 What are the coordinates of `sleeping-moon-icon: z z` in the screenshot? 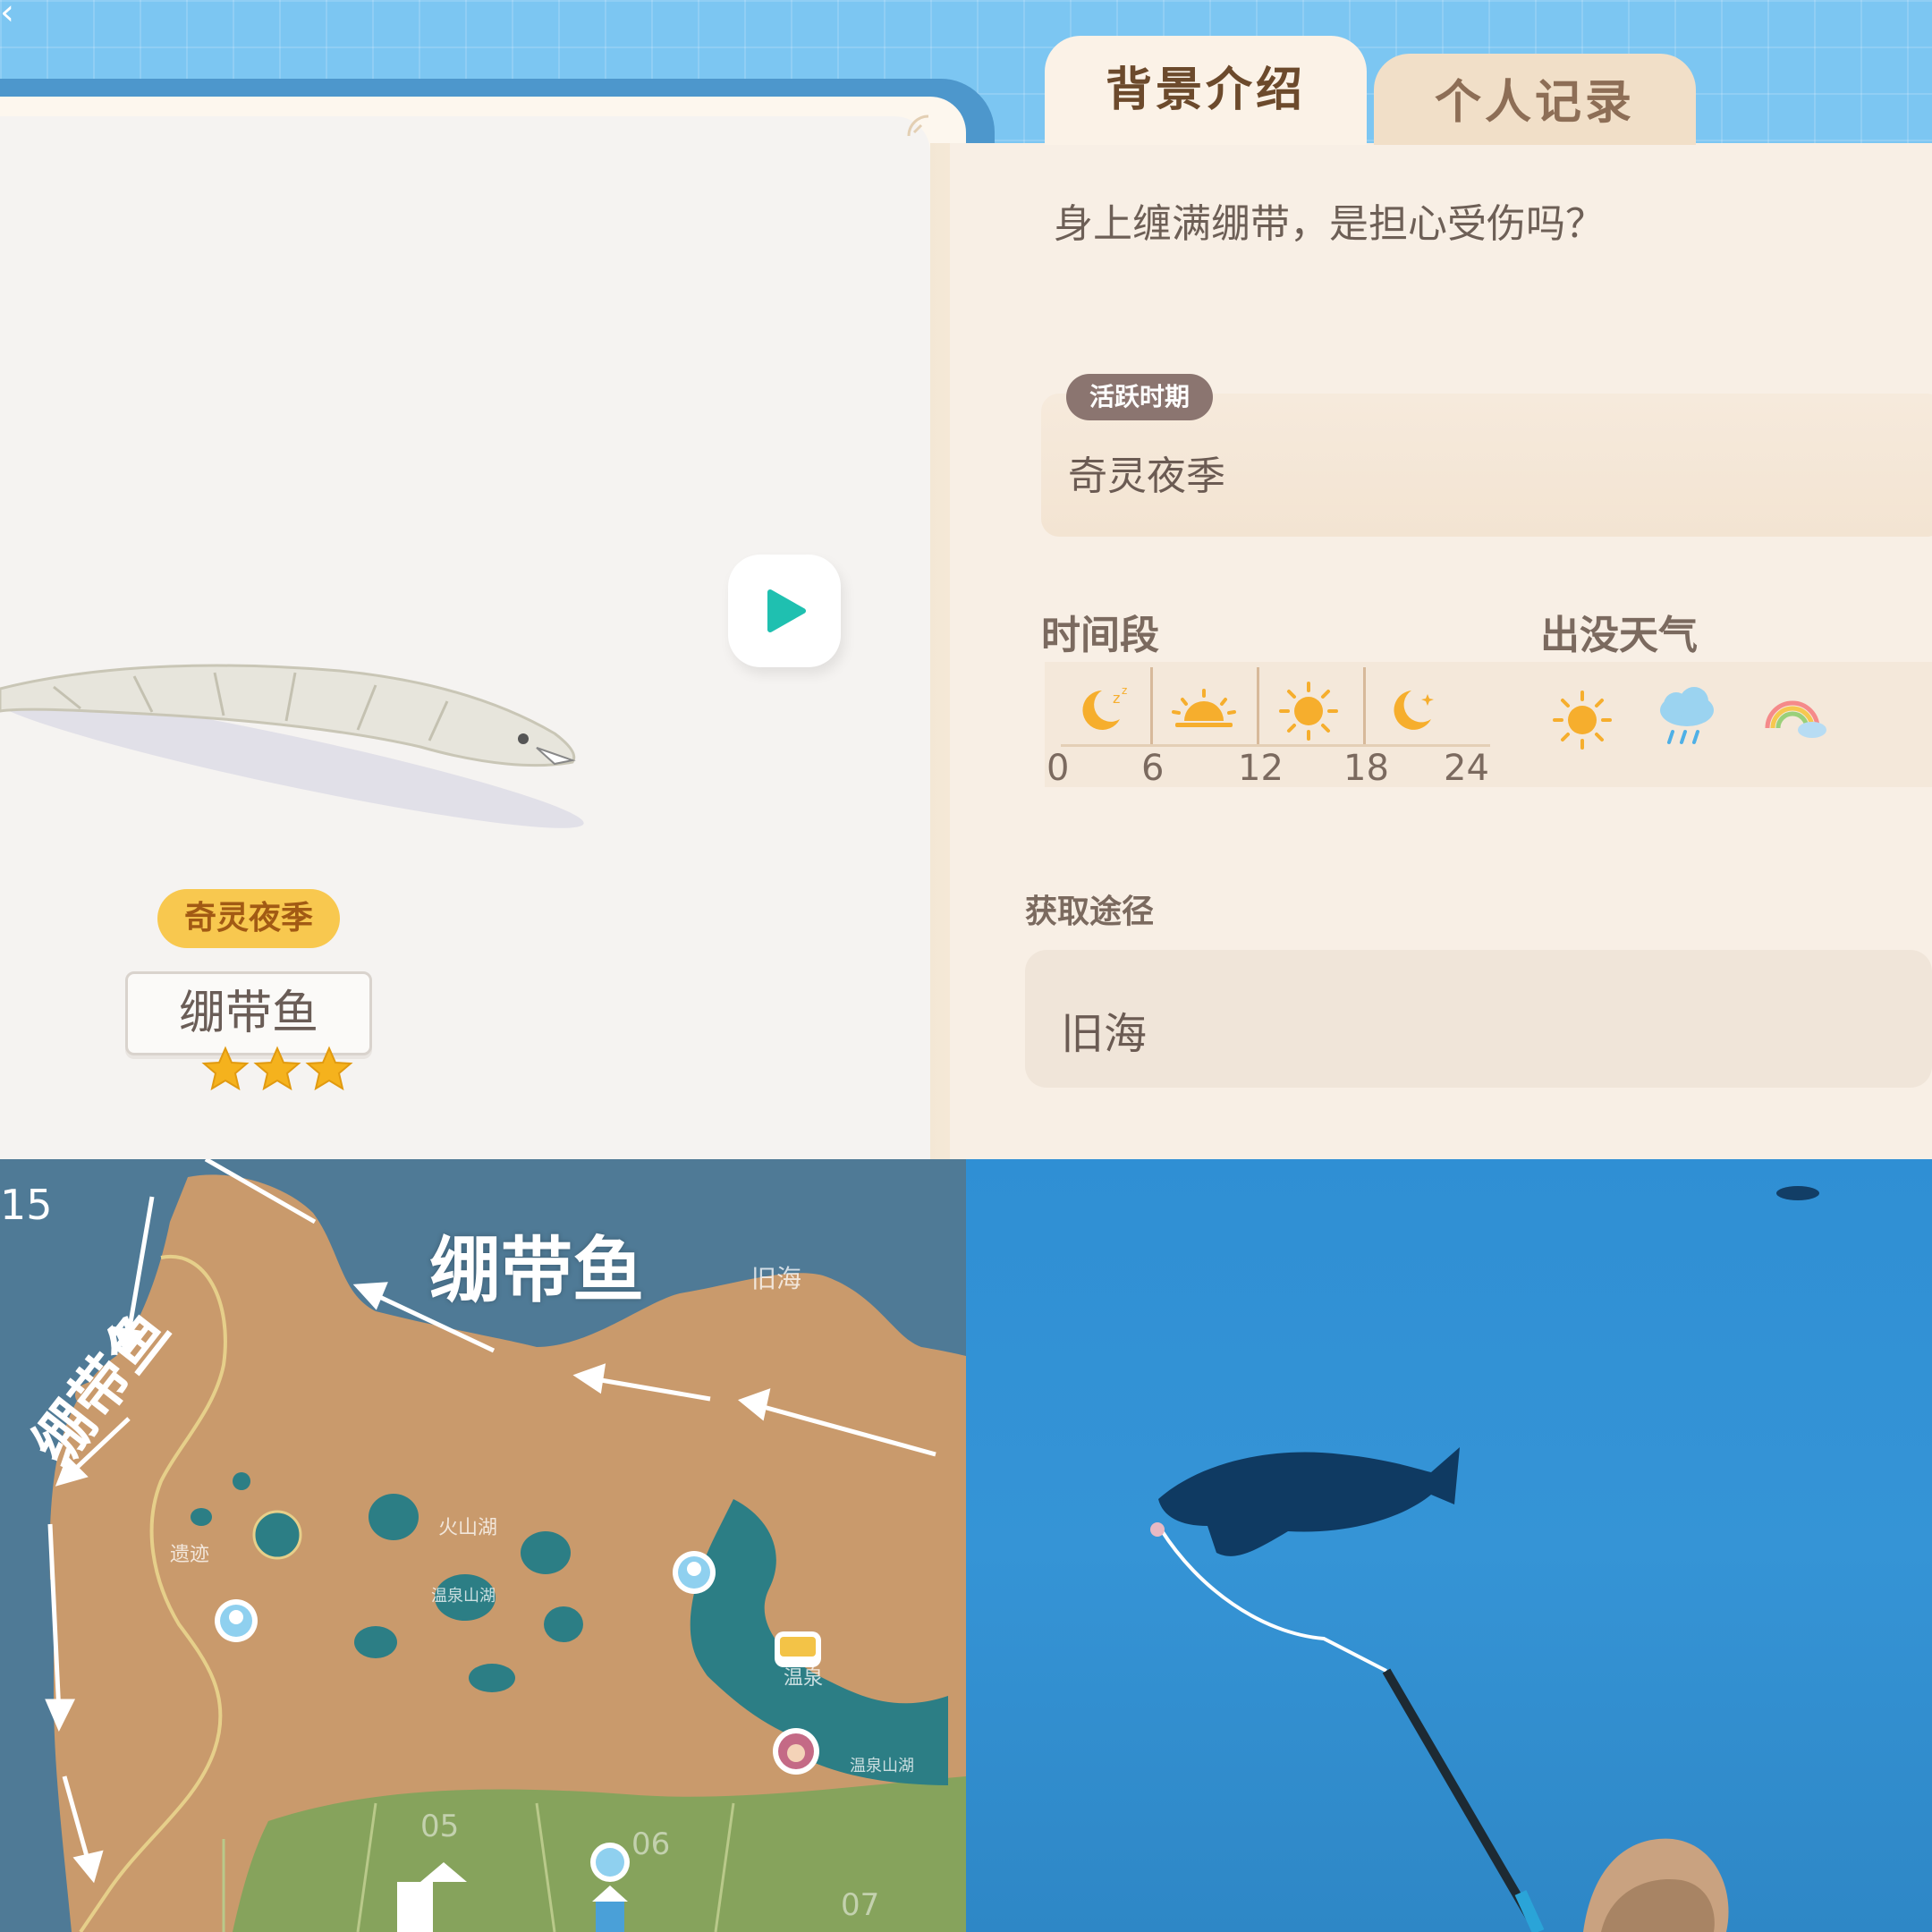 It's located at (1104, 707).